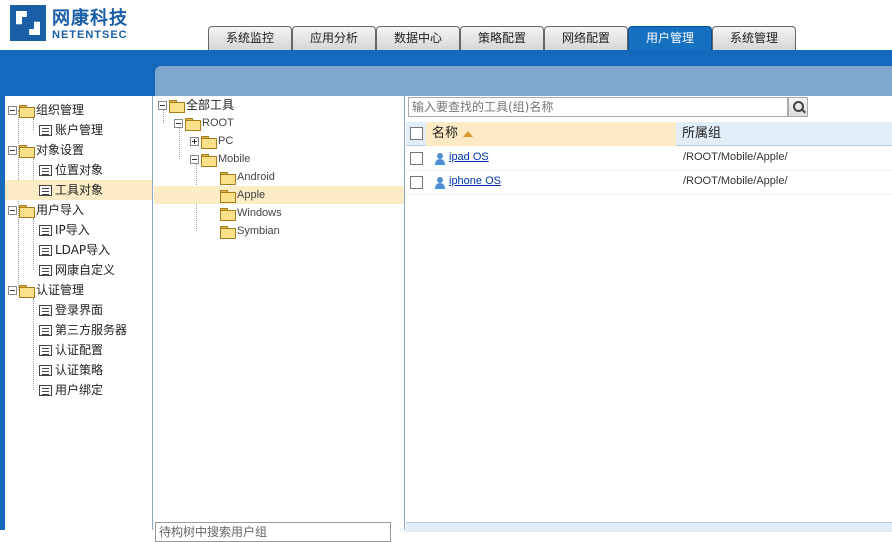 The width and height of the screenshot is (892, 542). I want to click on tree-search-input: 待构树中搜索用户组, so click(273, 532).